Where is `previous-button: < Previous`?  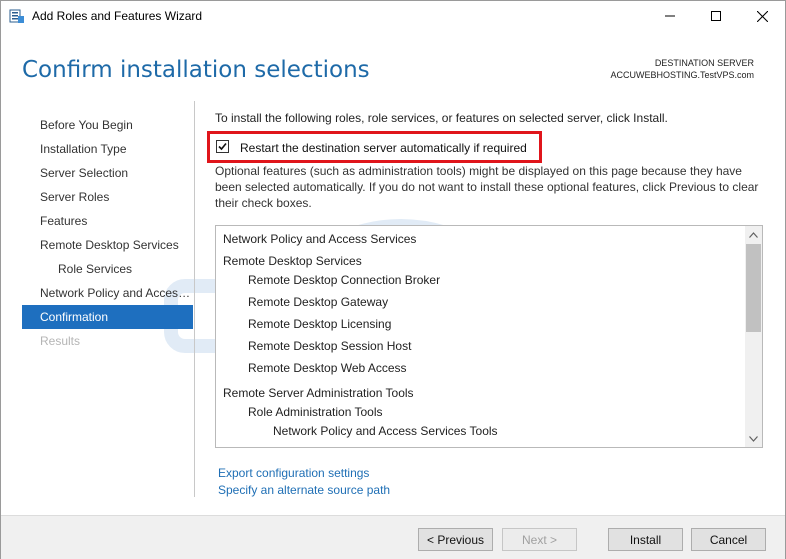
previous-button: < Previous is located at coordinates (455, 539).